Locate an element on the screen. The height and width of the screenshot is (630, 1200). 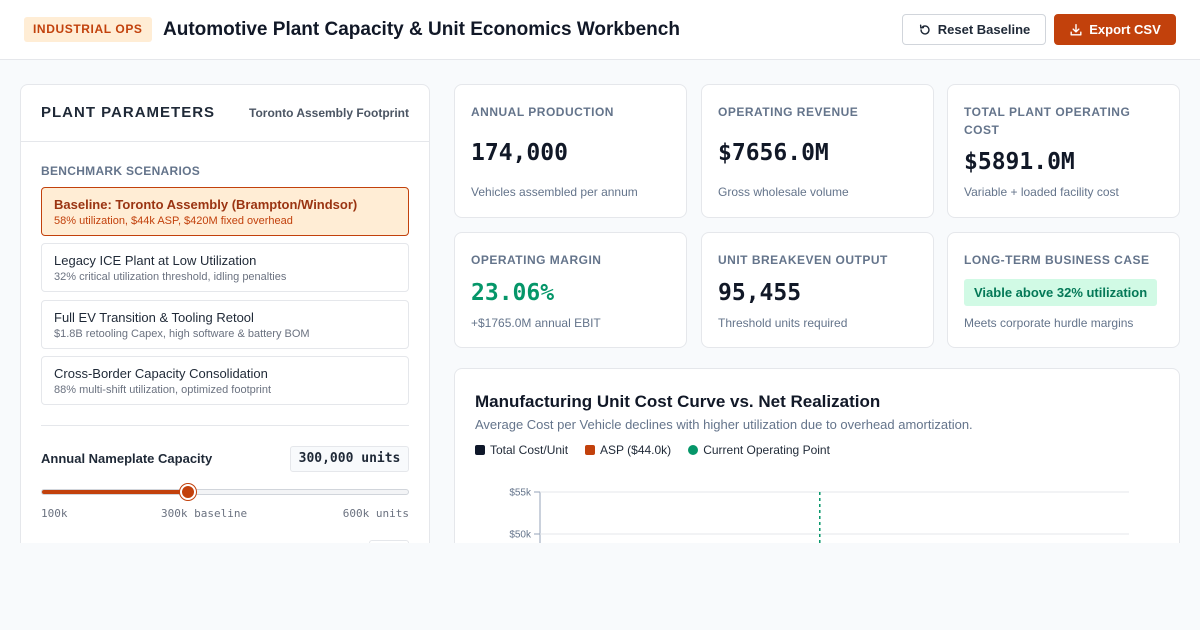
kpi-note: +$1765.0M annual EBIT is located at coordinates (536, 323).